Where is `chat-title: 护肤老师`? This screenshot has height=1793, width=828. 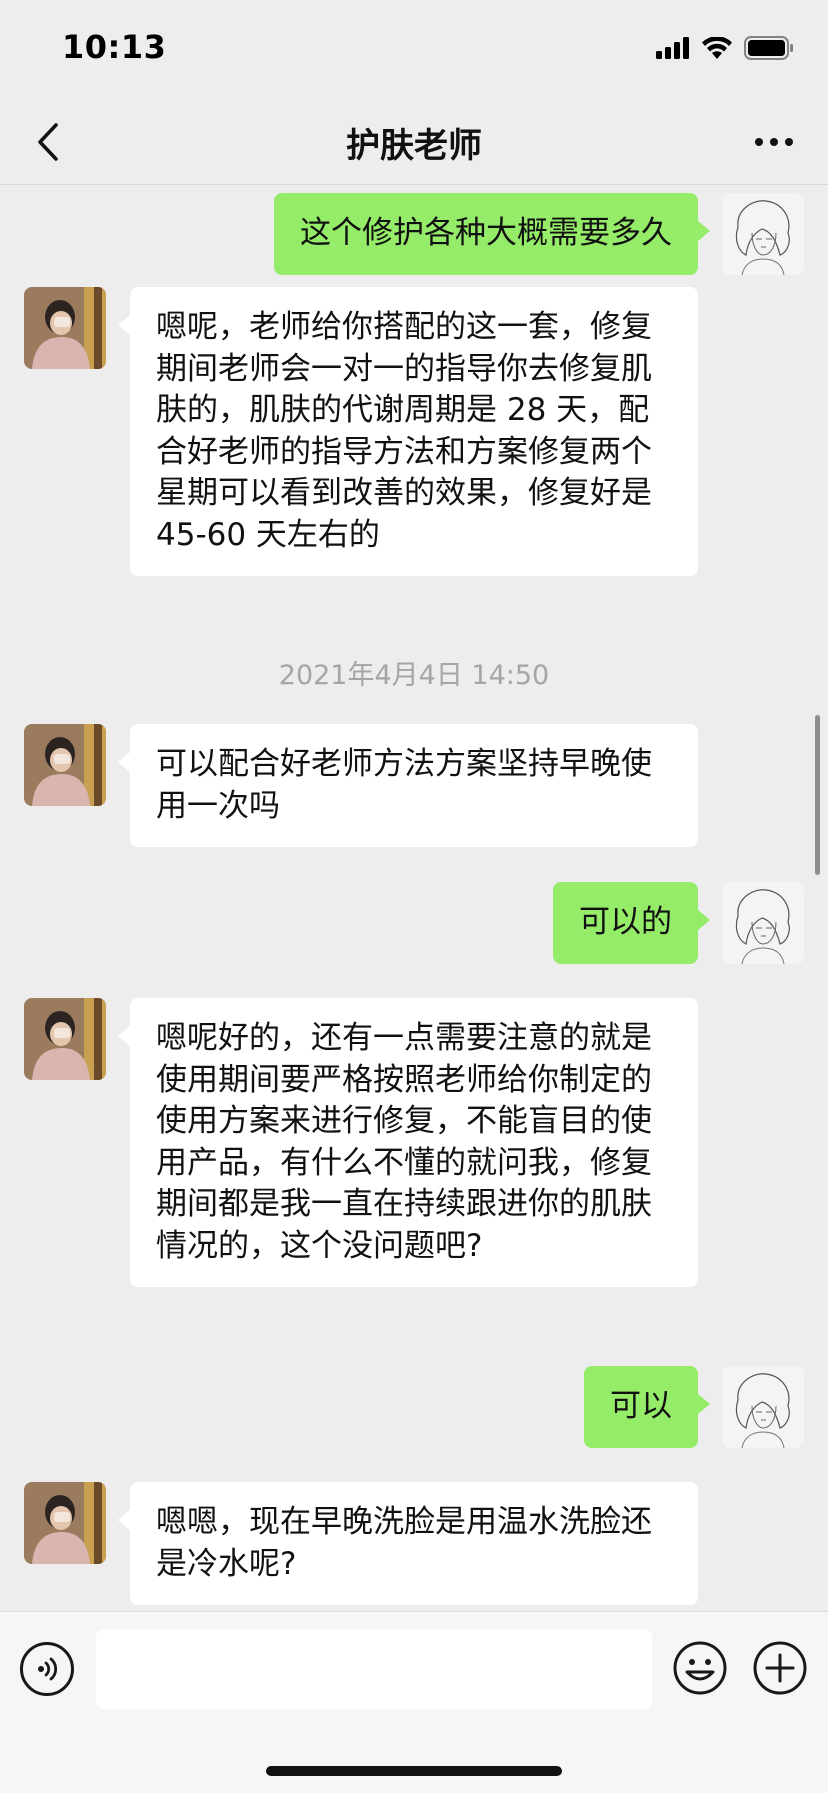
chat-title: 护肤老师 is located at coordinates (414, 146).